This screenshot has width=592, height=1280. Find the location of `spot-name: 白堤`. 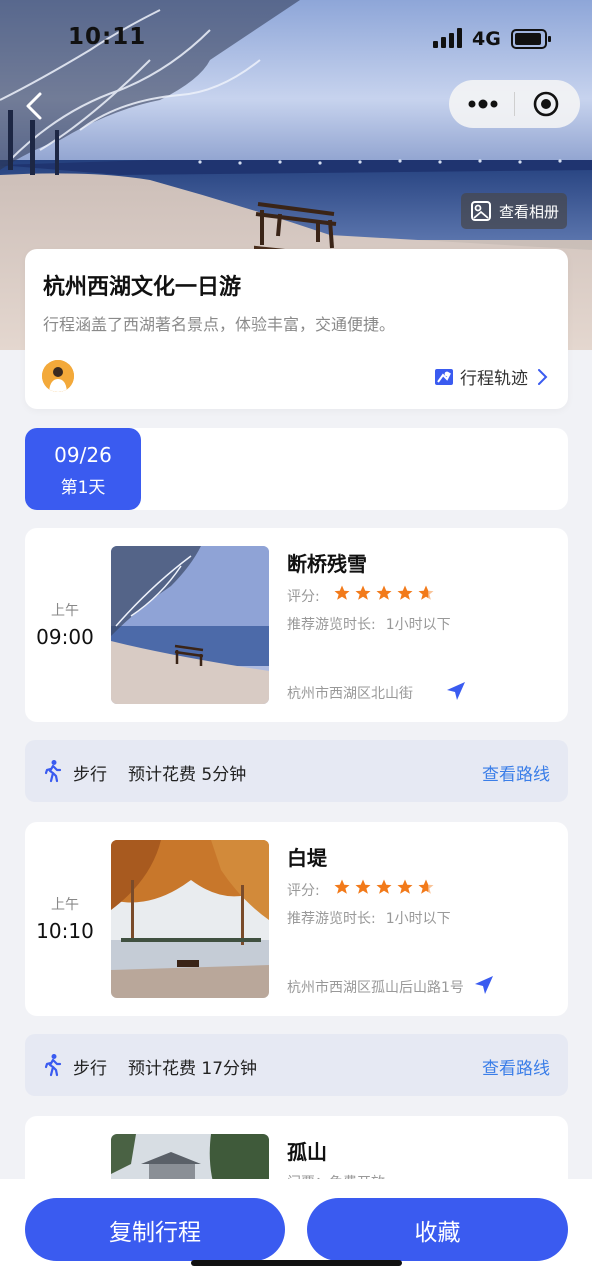

spot-name: 白堤 is located at coordinates (307, 858).